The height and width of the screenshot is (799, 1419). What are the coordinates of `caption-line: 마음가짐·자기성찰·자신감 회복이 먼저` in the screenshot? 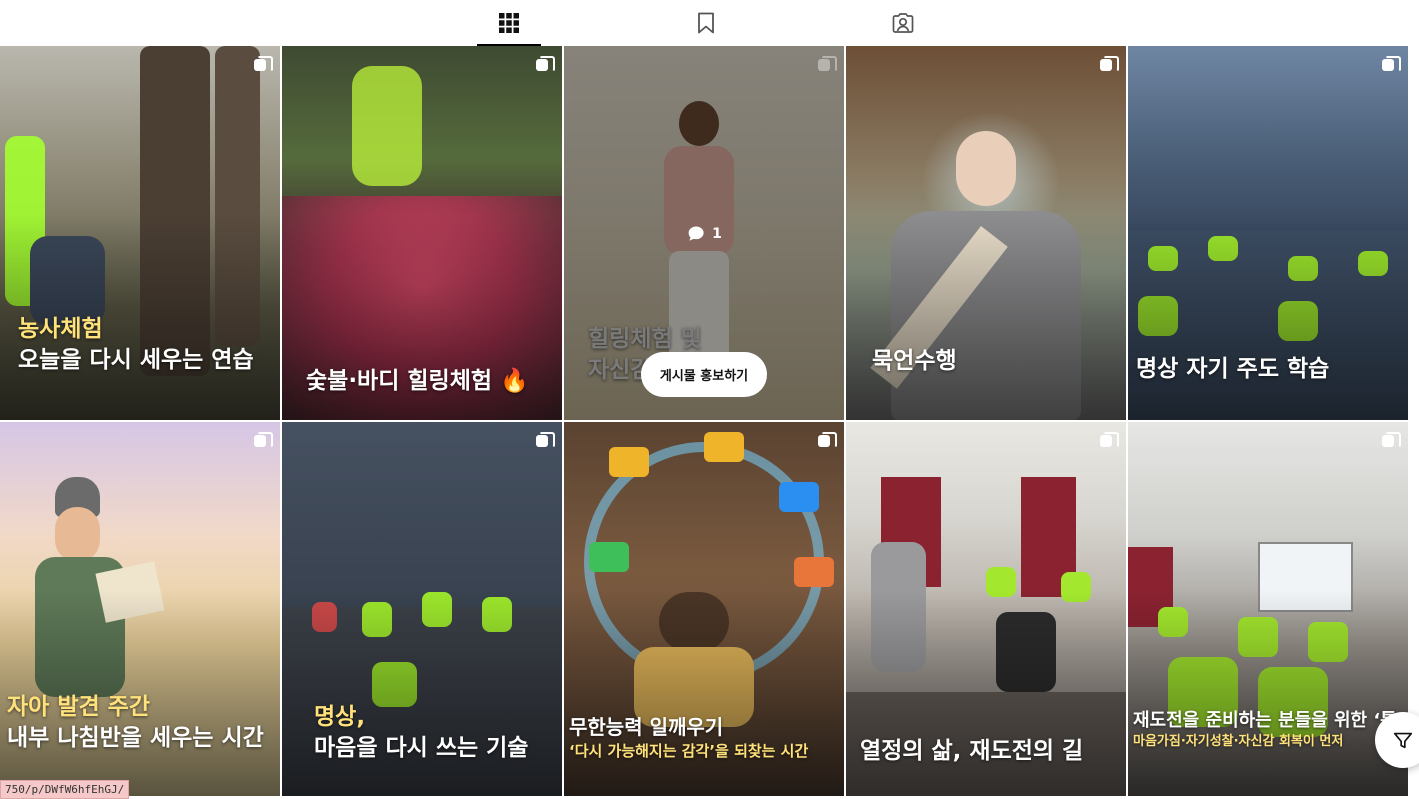 It's located at (1238, 742).